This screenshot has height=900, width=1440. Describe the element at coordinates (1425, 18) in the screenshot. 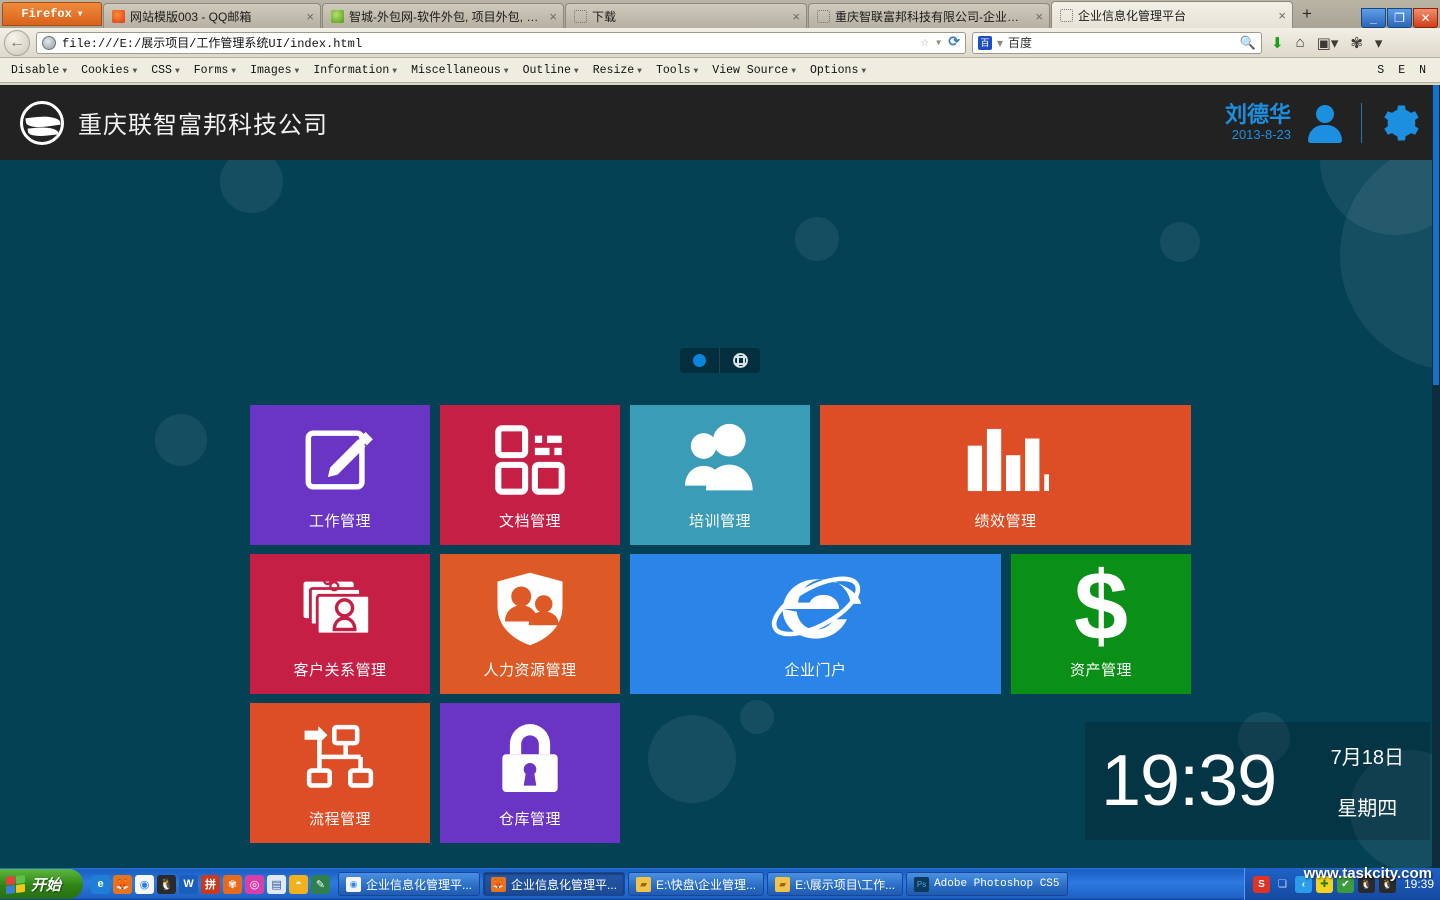

I see `close-window-button: ✕` at that location.